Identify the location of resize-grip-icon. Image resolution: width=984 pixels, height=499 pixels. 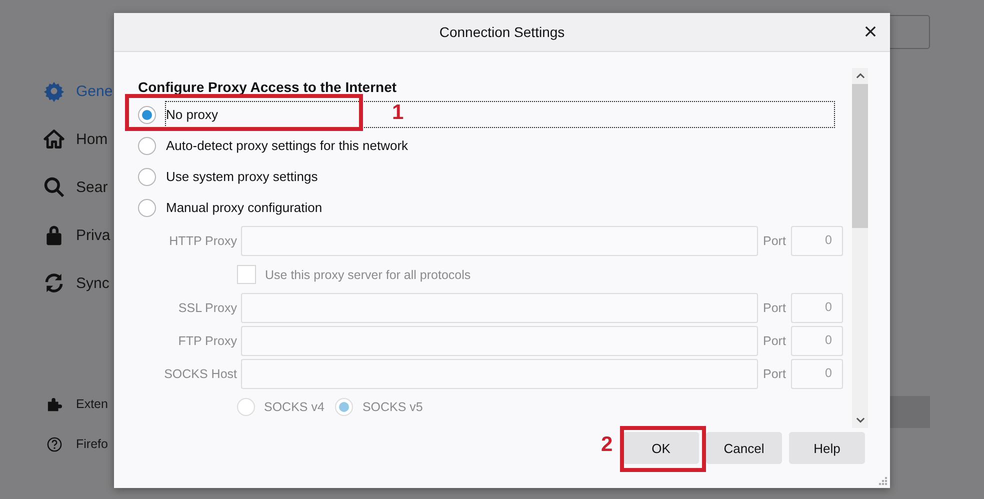
(883, 481).